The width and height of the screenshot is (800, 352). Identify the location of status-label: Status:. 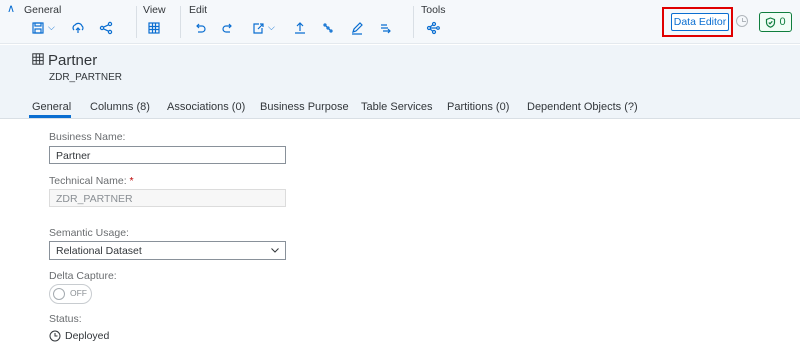
(65, 319).